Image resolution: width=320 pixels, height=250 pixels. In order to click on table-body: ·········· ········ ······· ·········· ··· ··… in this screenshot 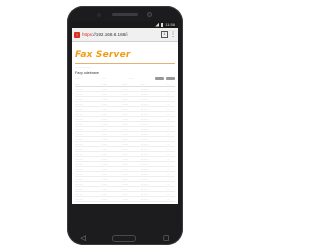, I will do `click(125, 145)`.